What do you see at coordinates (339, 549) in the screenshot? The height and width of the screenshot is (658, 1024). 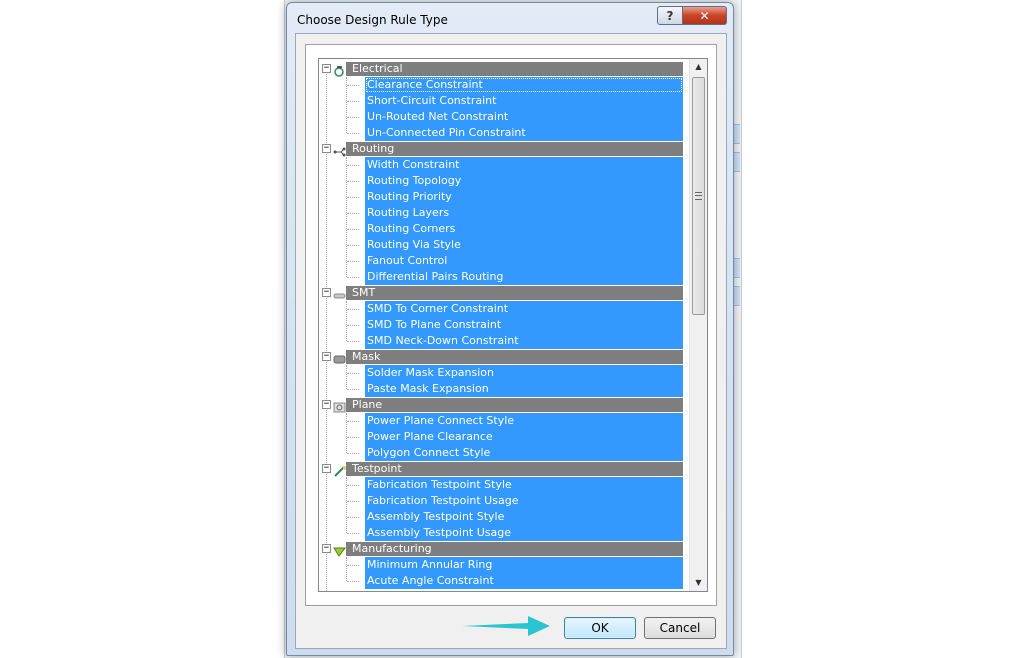 I see `manufacturing-icon` at bounding box center [339, 549].